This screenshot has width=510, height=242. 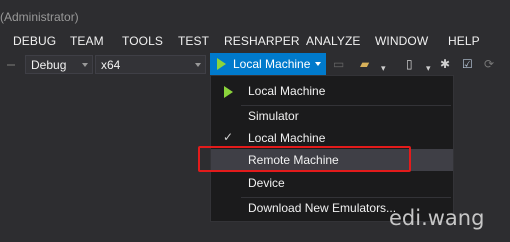 What do you see at coordinates (34, 41) in the screenshot?
I see `menu-debug: DEBUG` at bounding box center [34, 41].